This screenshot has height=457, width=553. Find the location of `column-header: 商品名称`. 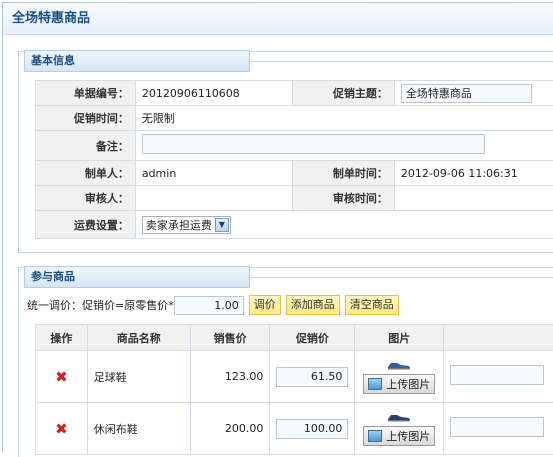

column-header: 商品名称 is located at coordinates (138, 338).